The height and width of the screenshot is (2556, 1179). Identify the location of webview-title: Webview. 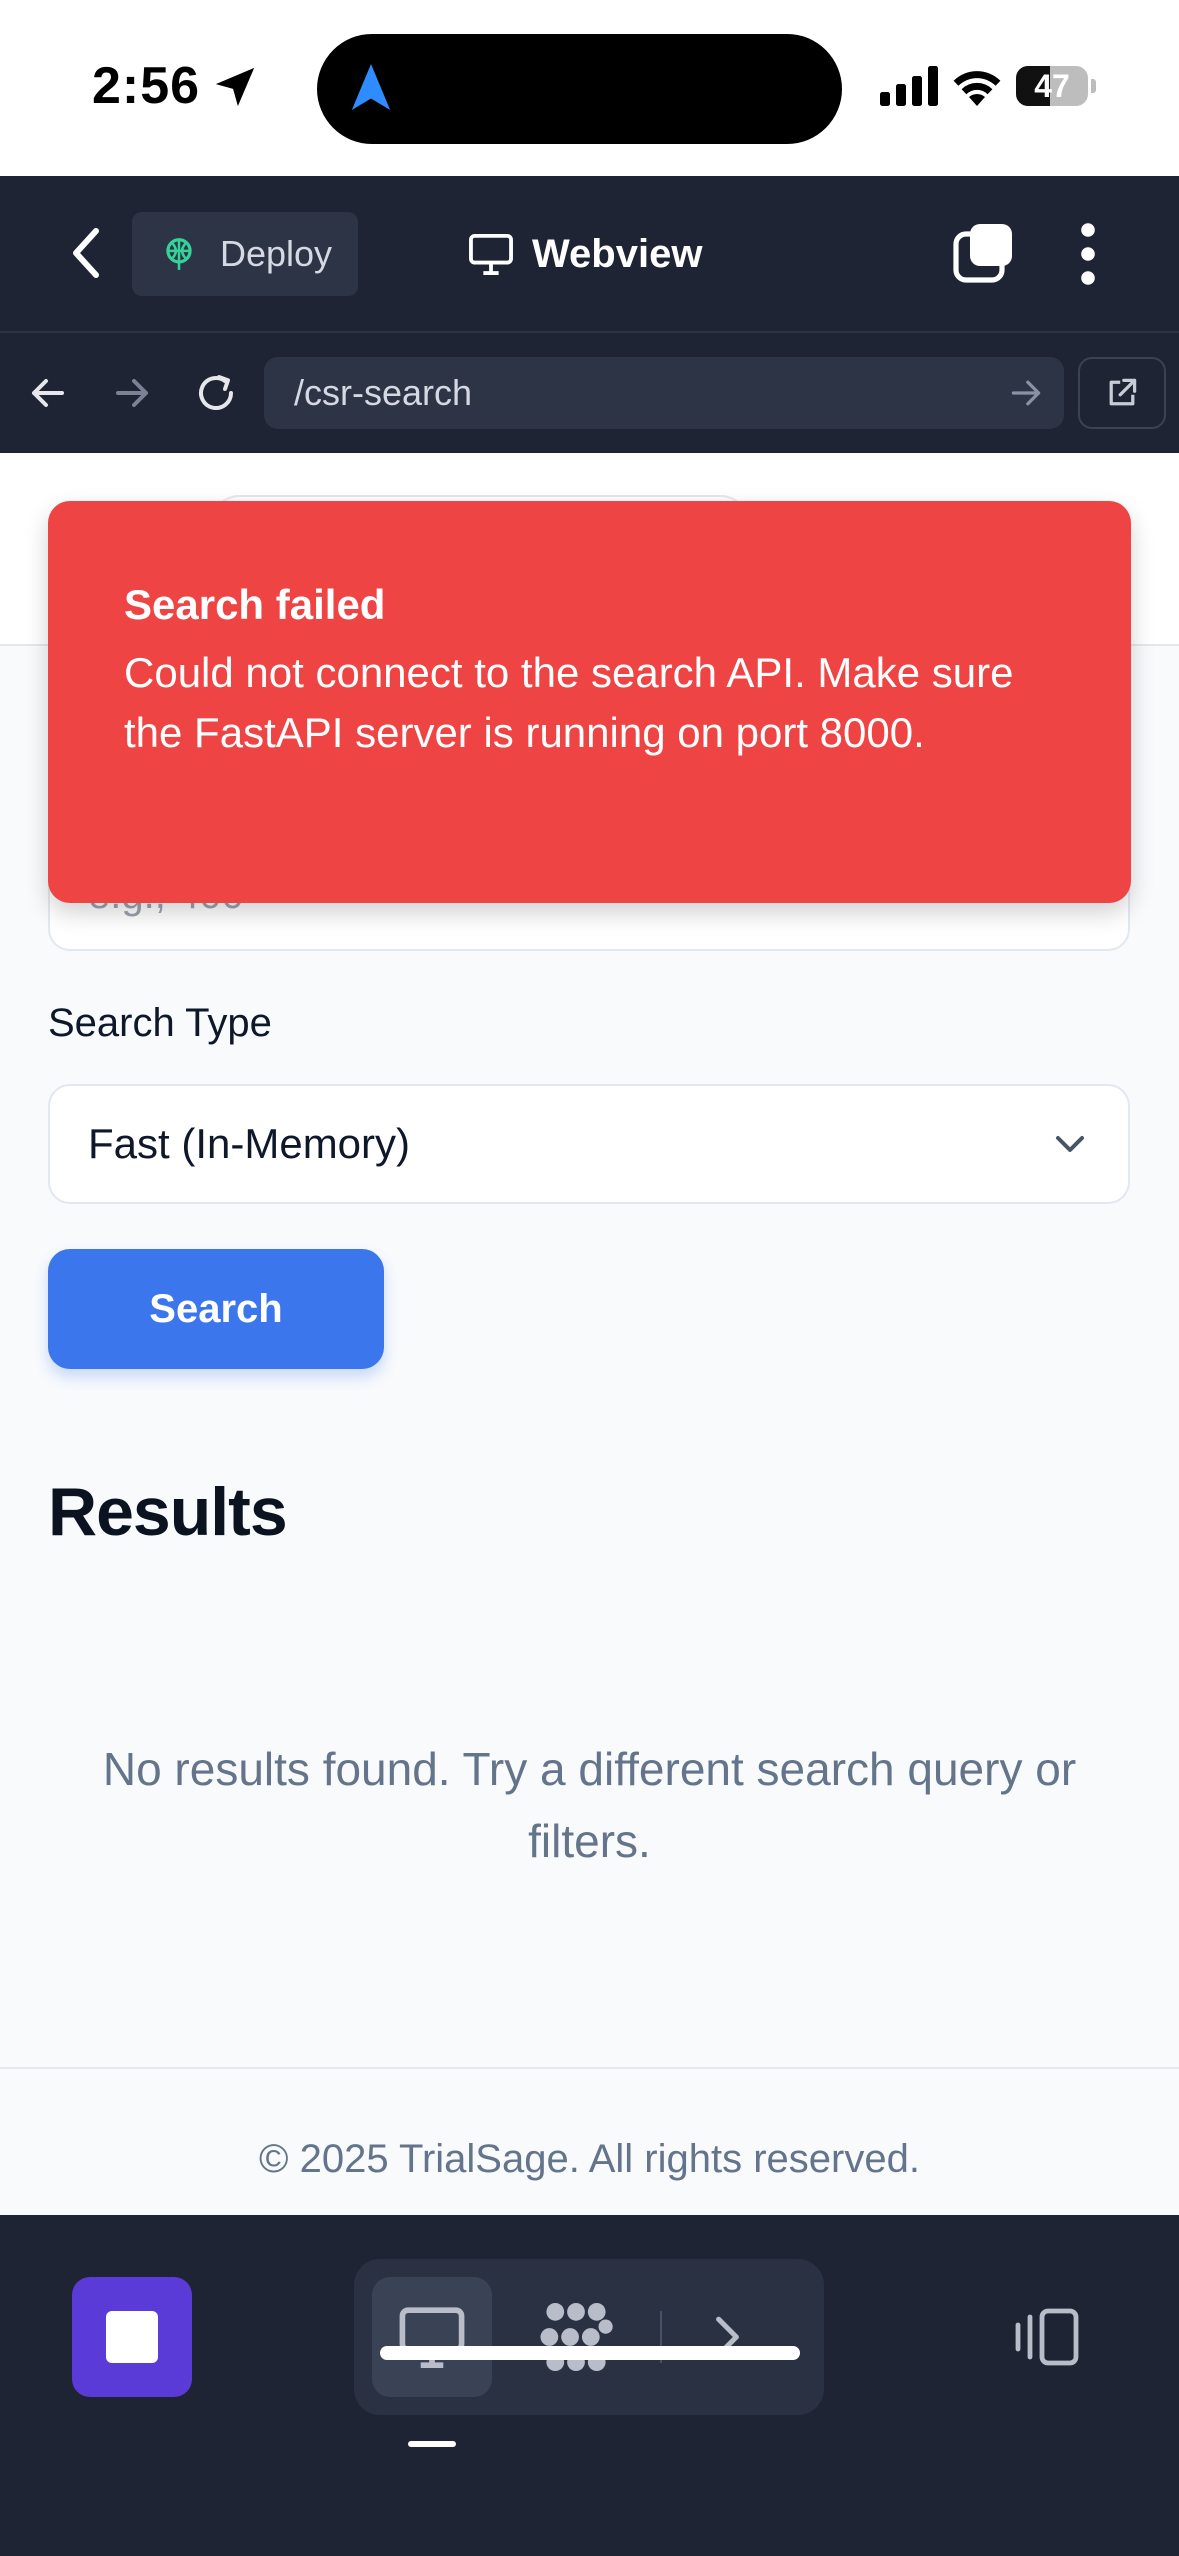
(585, 254).